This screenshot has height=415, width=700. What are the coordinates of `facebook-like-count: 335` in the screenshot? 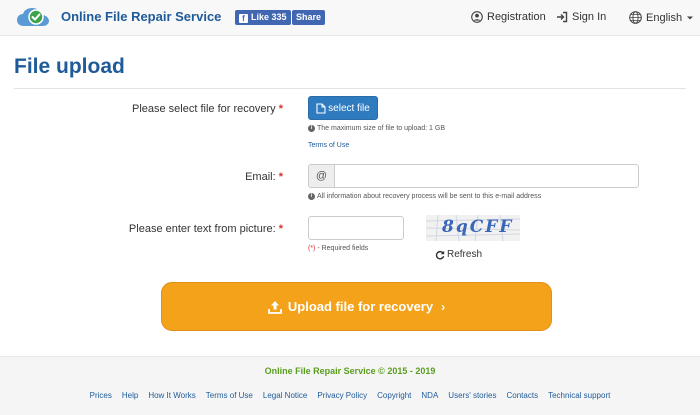 It's located at (279, 17).